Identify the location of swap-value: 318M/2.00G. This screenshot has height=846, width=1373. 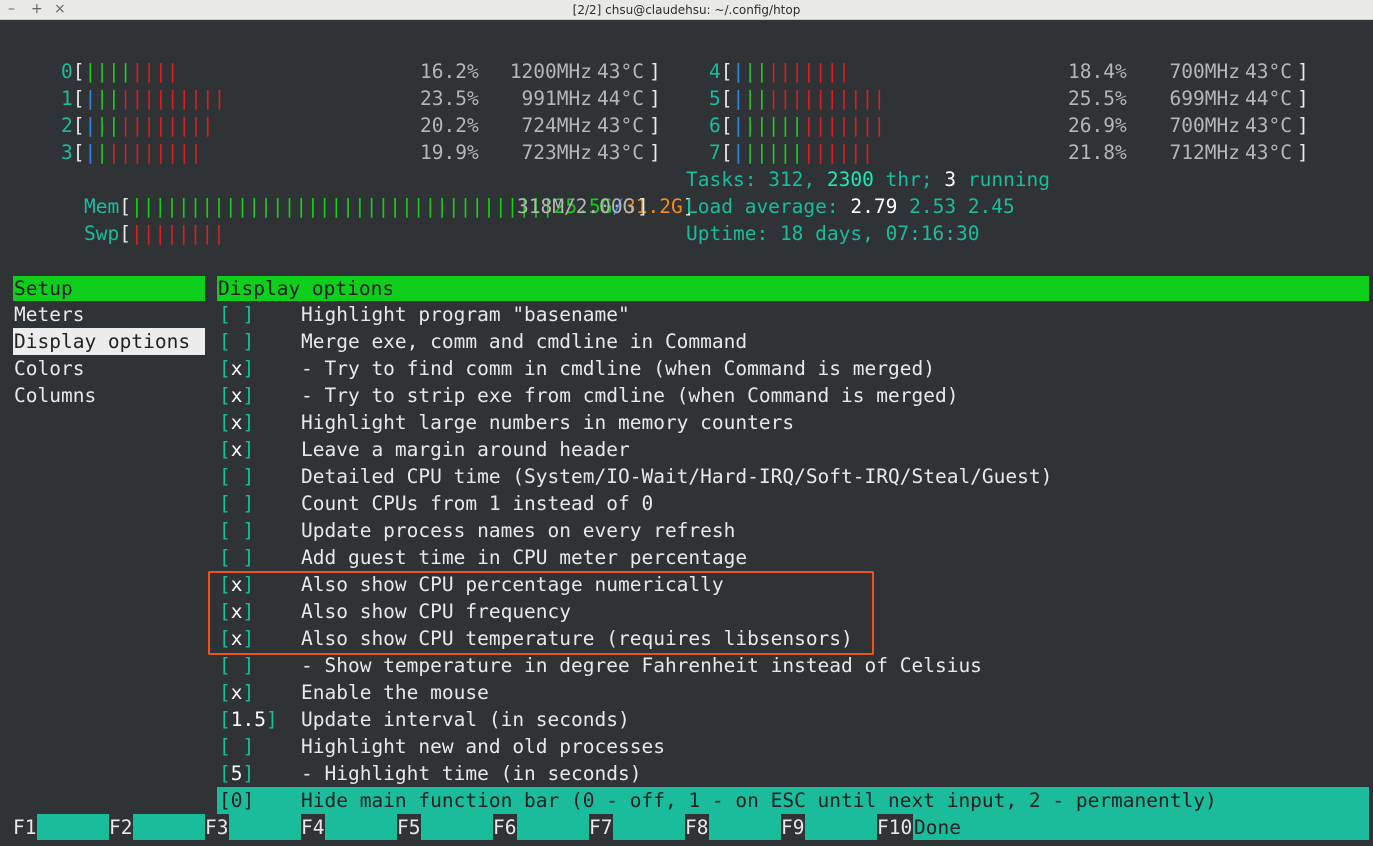
(576, 206).